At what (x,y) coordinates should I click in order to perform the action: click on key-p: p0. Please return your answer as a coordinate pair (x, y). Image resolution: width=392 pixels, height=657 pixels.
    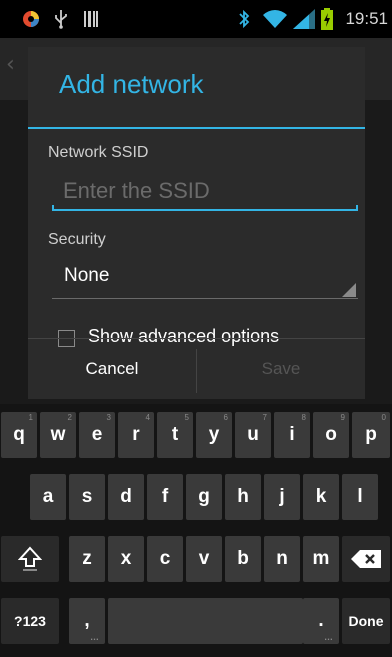
    Looking at the image, I should click on (371, 435).